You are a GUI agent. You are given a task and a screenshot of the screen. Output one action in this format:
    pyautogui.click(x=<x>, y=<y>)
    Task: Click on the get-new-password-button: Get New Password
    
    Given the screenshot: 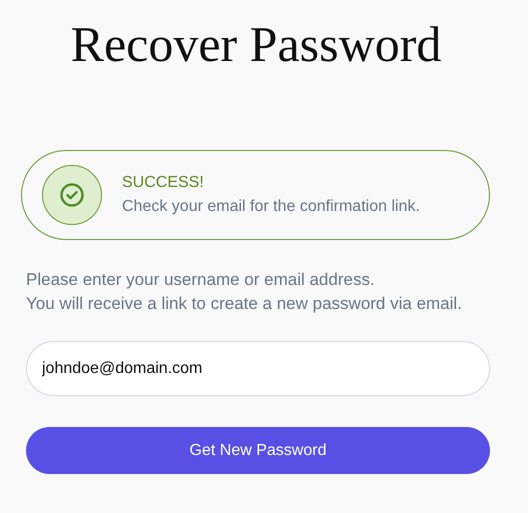 What is the action you would take?
    pyautogui.click(x=258, y=450)
    